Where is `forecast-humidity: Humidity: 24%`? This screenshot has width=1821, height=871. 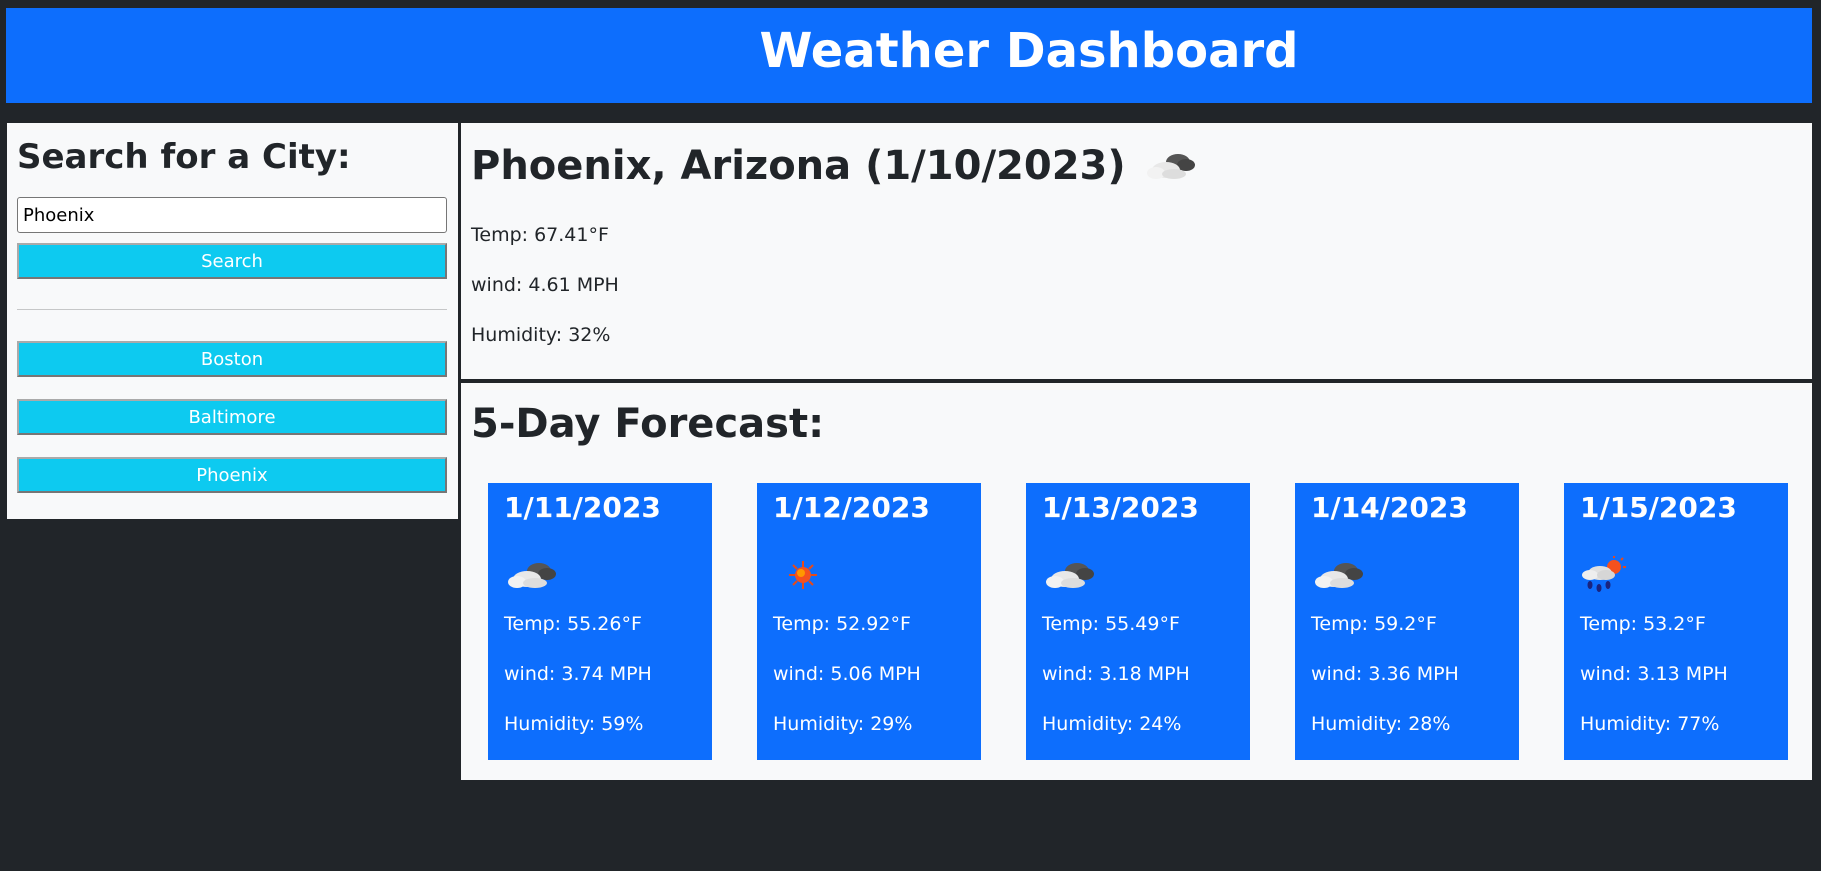
forecast-humidity: Humidity: 24% is located at coordinates (1112, 724).